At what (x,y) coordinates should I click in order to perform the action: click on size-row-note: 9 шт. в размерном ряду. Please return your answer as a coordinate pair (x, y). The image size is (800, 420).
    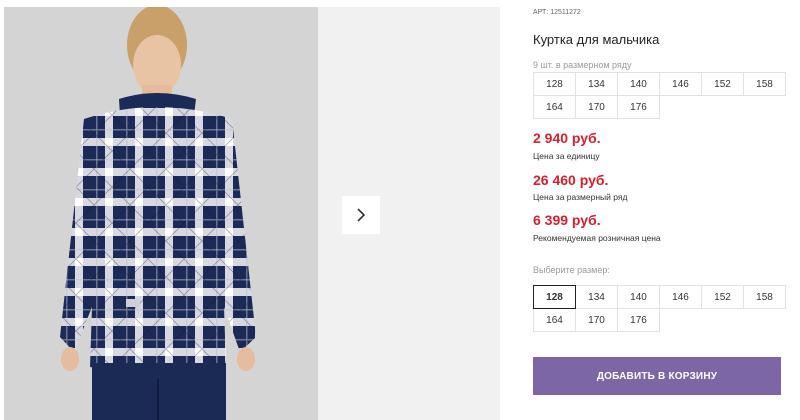
    Looking at the image, I should click on (582, 65).